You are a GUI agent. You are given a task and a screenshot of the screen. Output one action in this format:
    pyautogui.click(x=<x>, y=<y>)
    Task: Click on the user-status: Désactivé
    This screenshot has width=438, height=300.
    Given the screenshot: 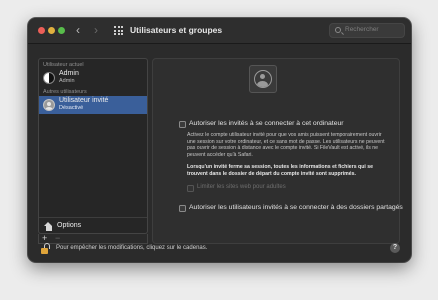 What is the action you would take?
    pyautogui.click(x=71, y=108)
    